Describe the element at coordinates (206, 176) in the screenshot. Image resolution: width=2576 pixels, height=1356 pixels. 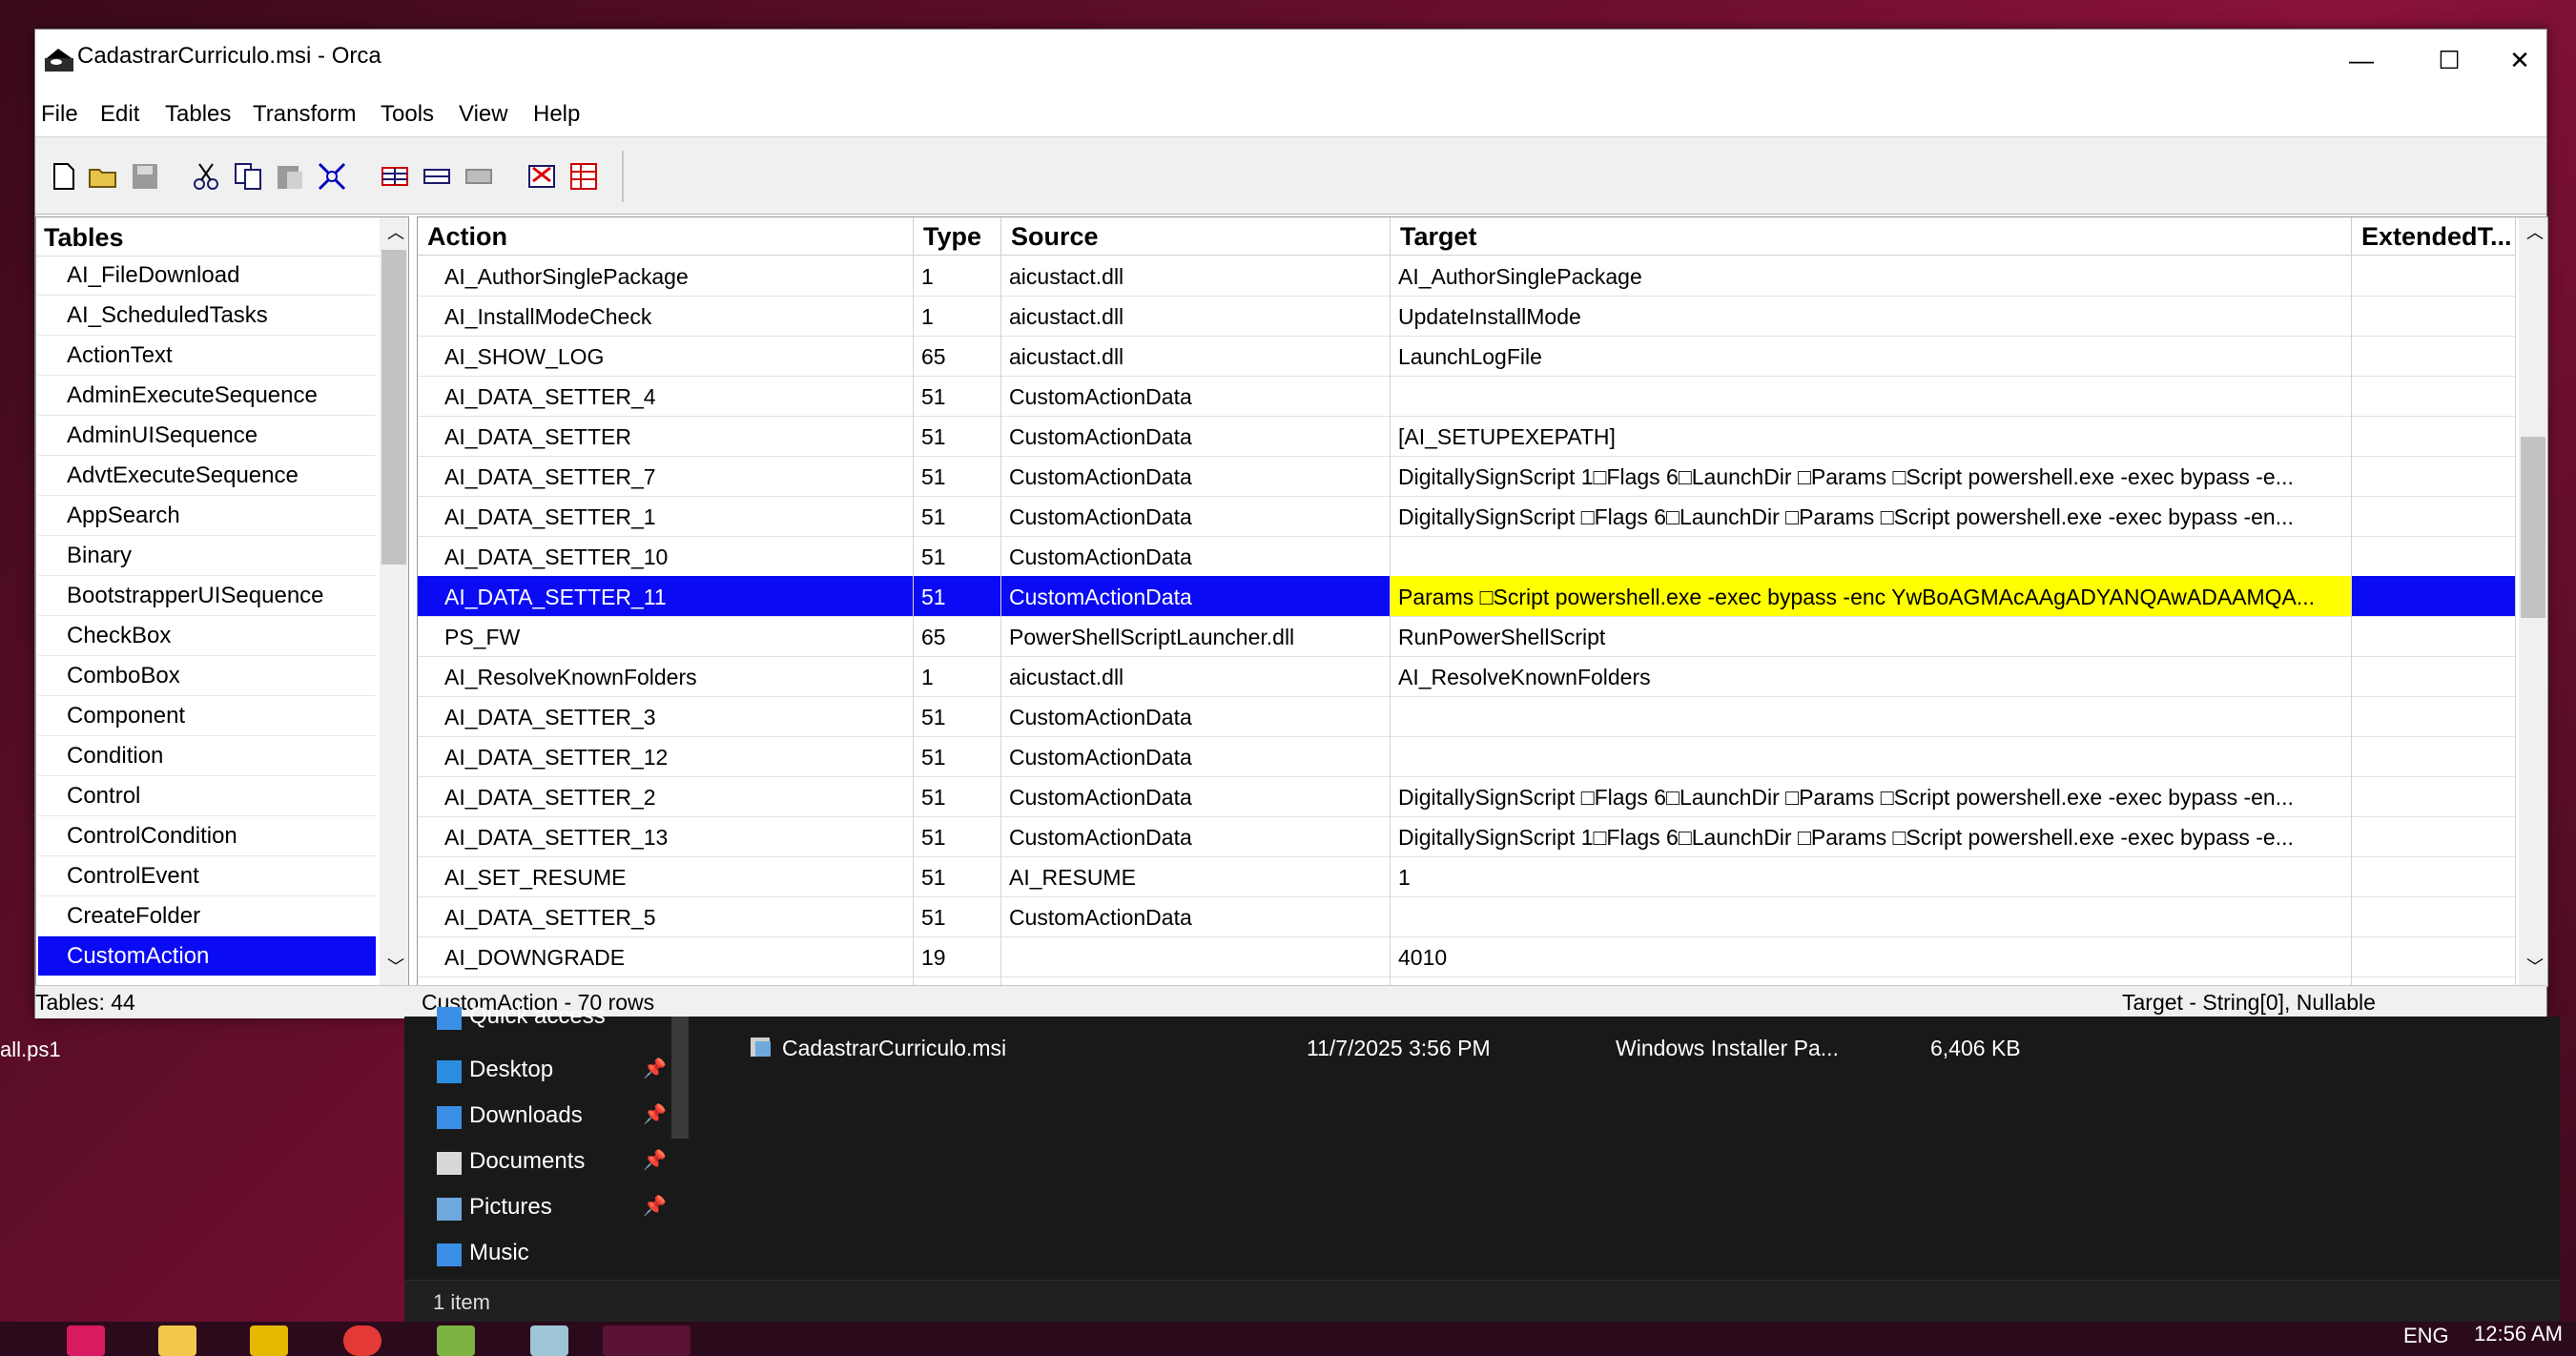
I see `cut-icon` at that location.